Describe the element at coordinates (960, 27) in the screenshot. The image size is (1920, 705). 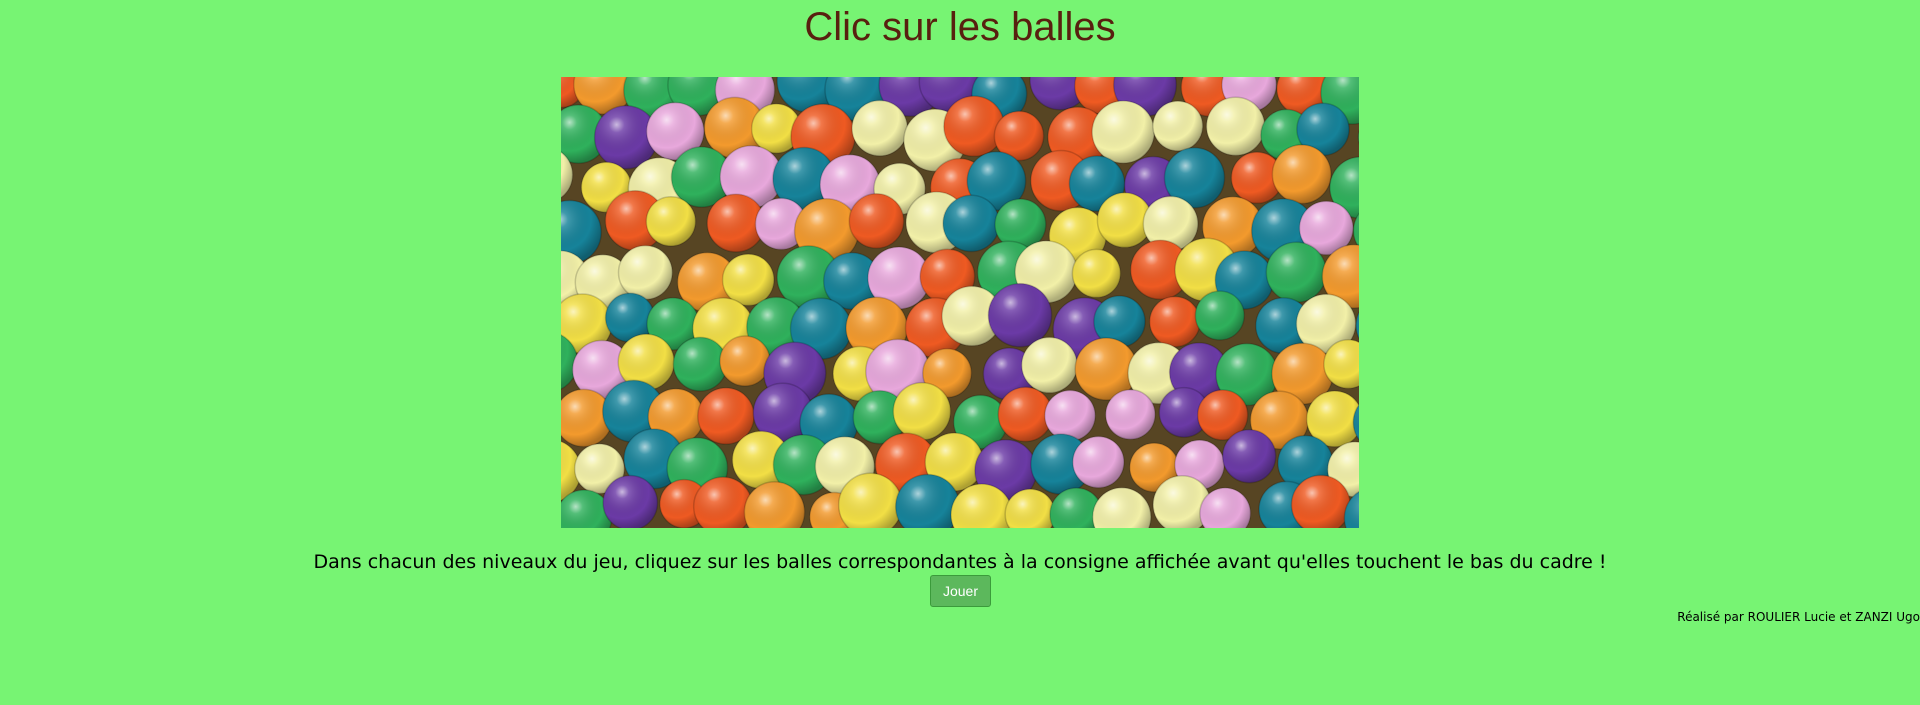
I see `page-title: Clic sur les balles` at that location.